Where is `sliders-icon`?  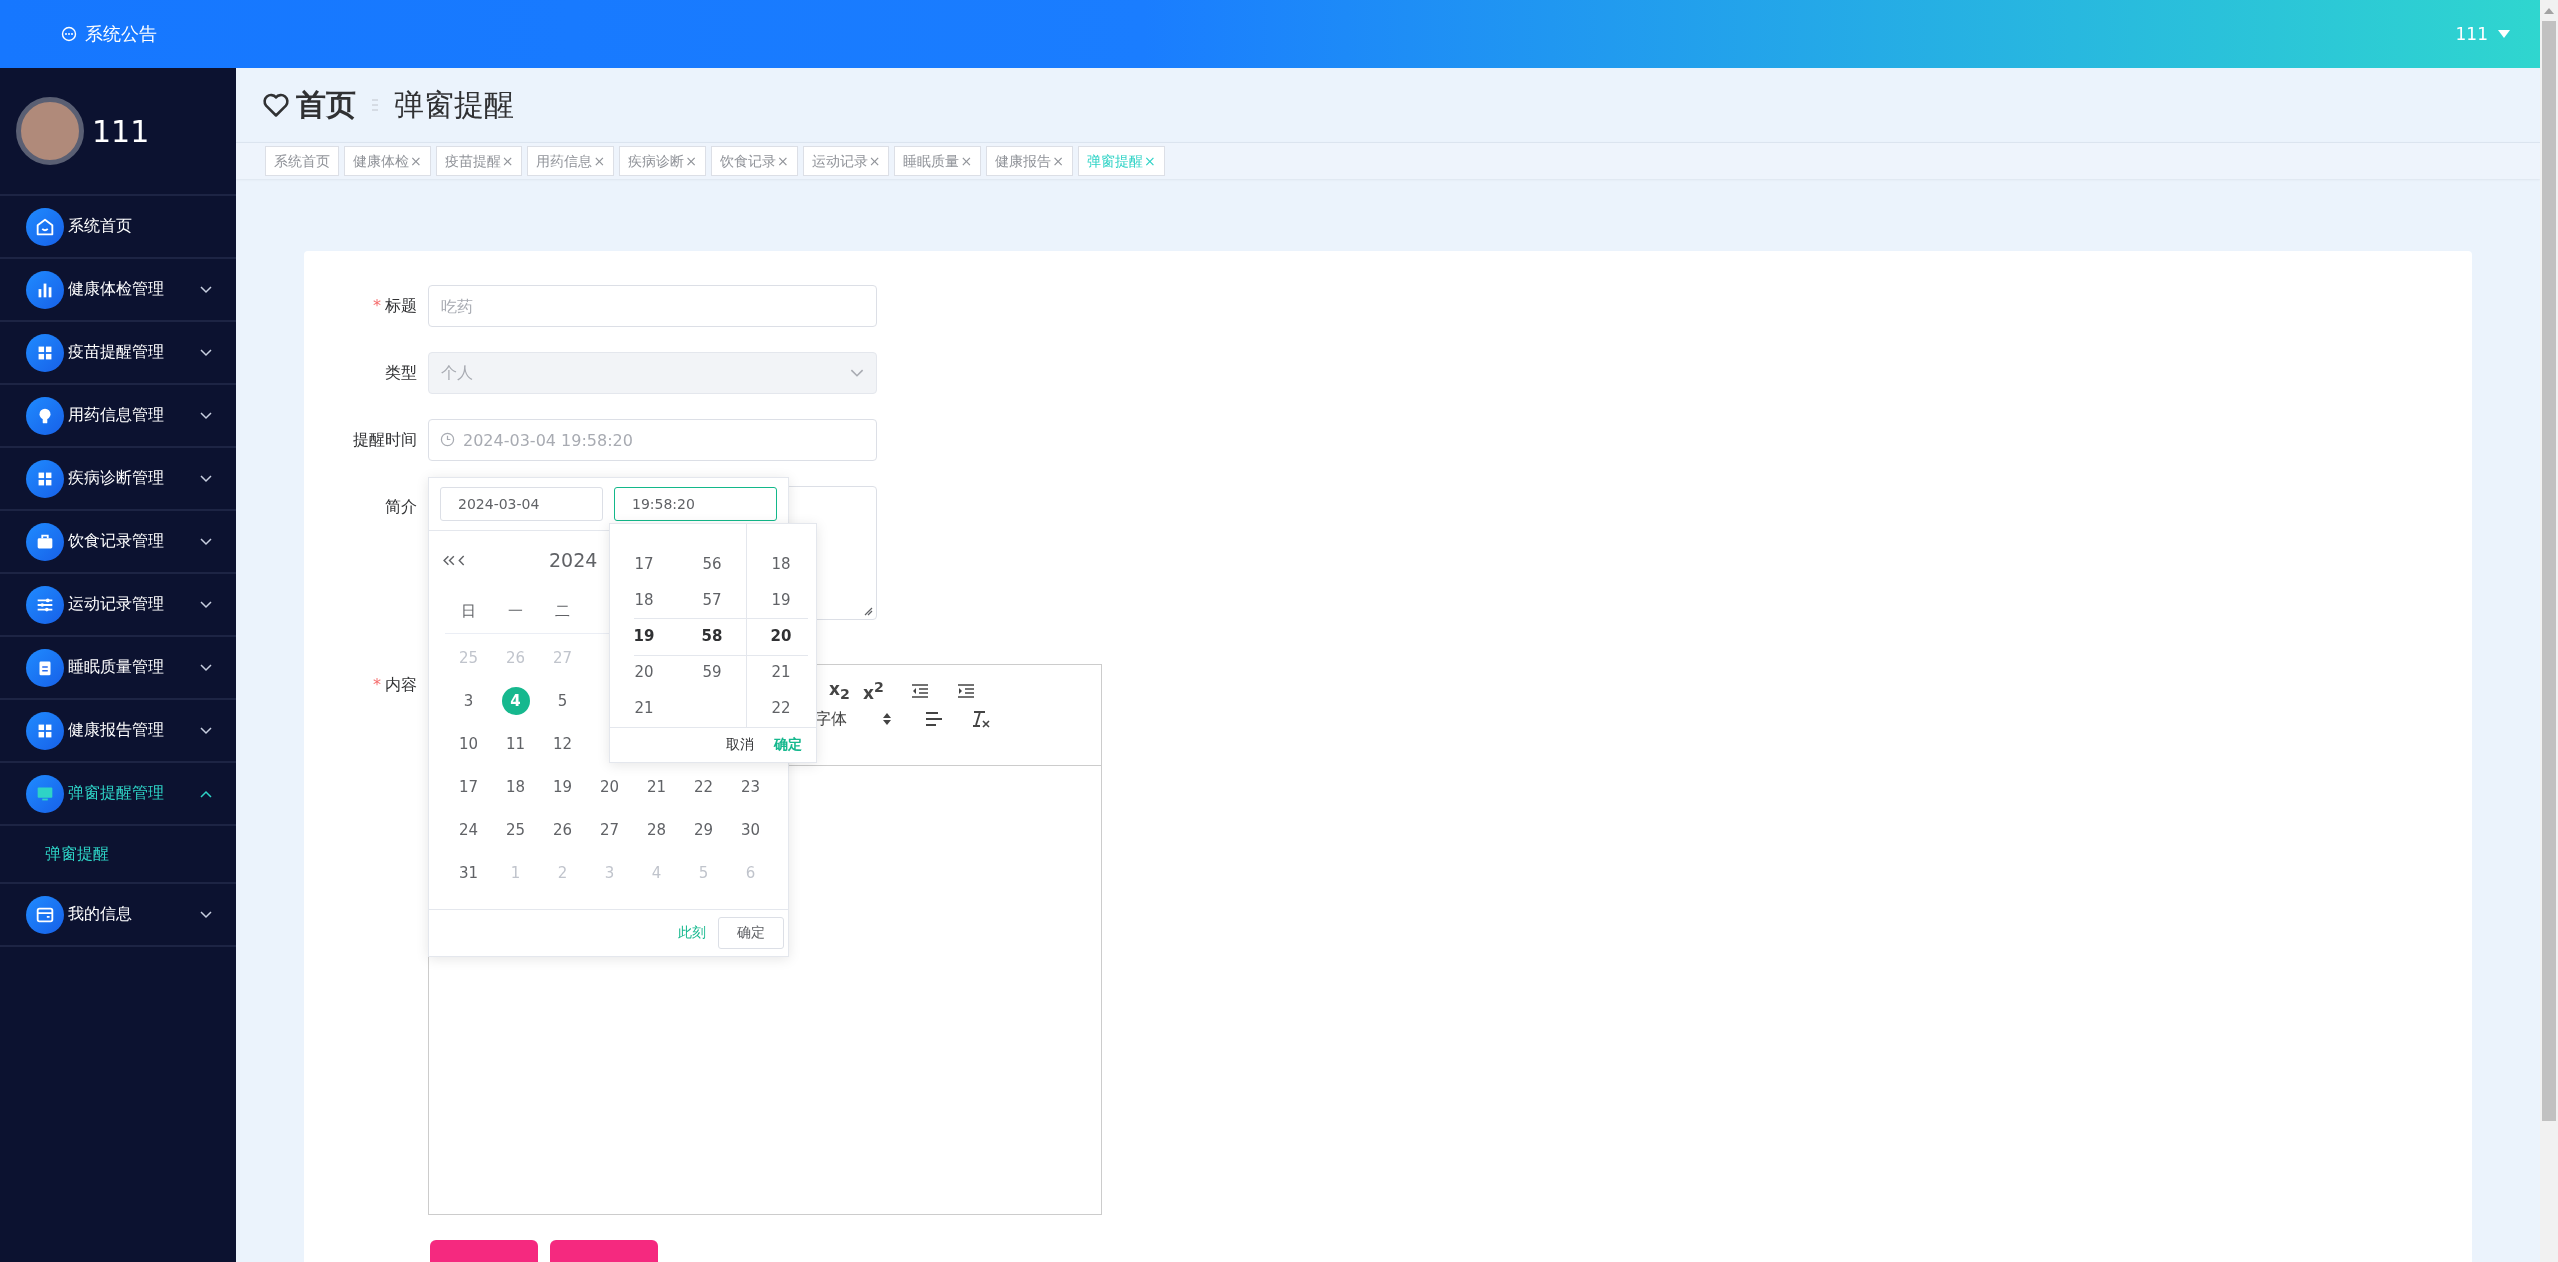
sliders-icon is located at coordinates (45, 604).